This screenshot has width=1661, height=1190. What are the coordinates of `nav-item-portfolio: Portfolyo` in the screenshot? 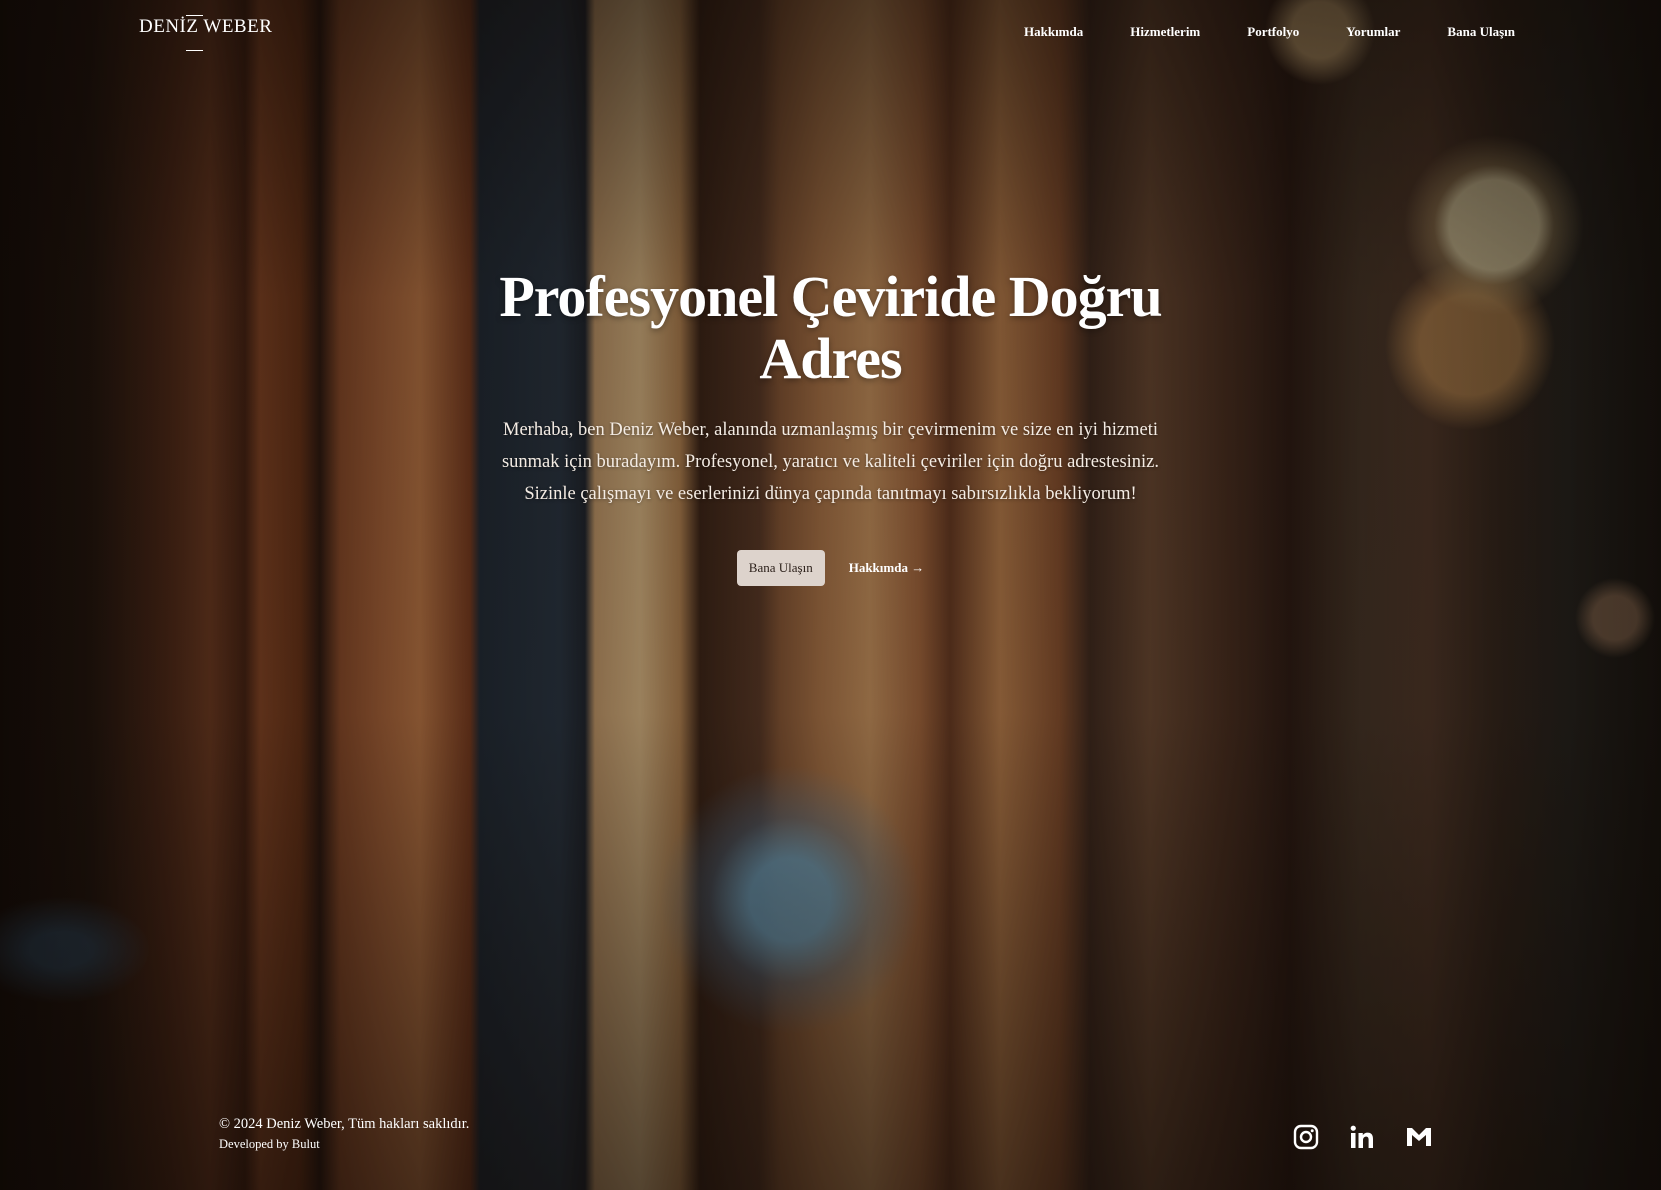 It's located at (1273, 32).